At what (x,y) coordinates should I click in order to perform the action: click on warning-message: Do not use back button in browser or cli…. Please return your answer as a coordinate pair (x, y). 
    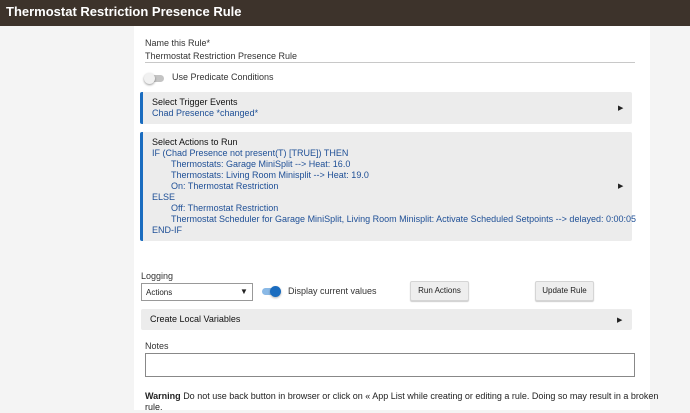
    Looking at the image, I should click on (421, 396).